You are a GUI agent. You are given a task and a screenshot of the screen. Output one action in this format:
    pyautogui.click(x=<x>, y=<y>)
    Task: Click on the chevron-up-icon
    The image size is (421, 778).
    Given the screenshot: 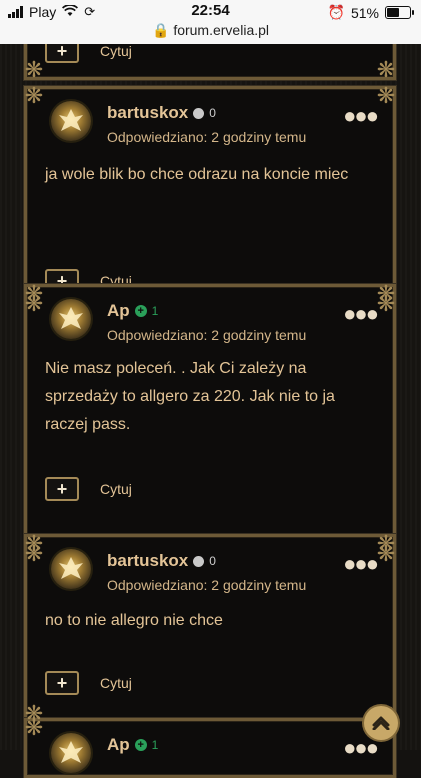 What is the action you would take?
    pyautogui.click(x=381, y=723)
    